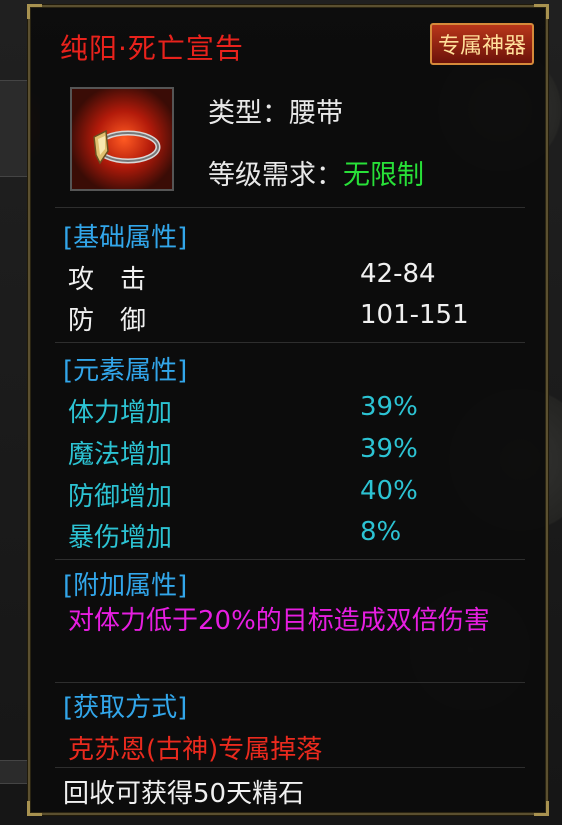 This screenshot has width=562, height=825. Describe the element at coordinates (414, 315) in the screenshot. I see `stat-value: 101-151` at that location.